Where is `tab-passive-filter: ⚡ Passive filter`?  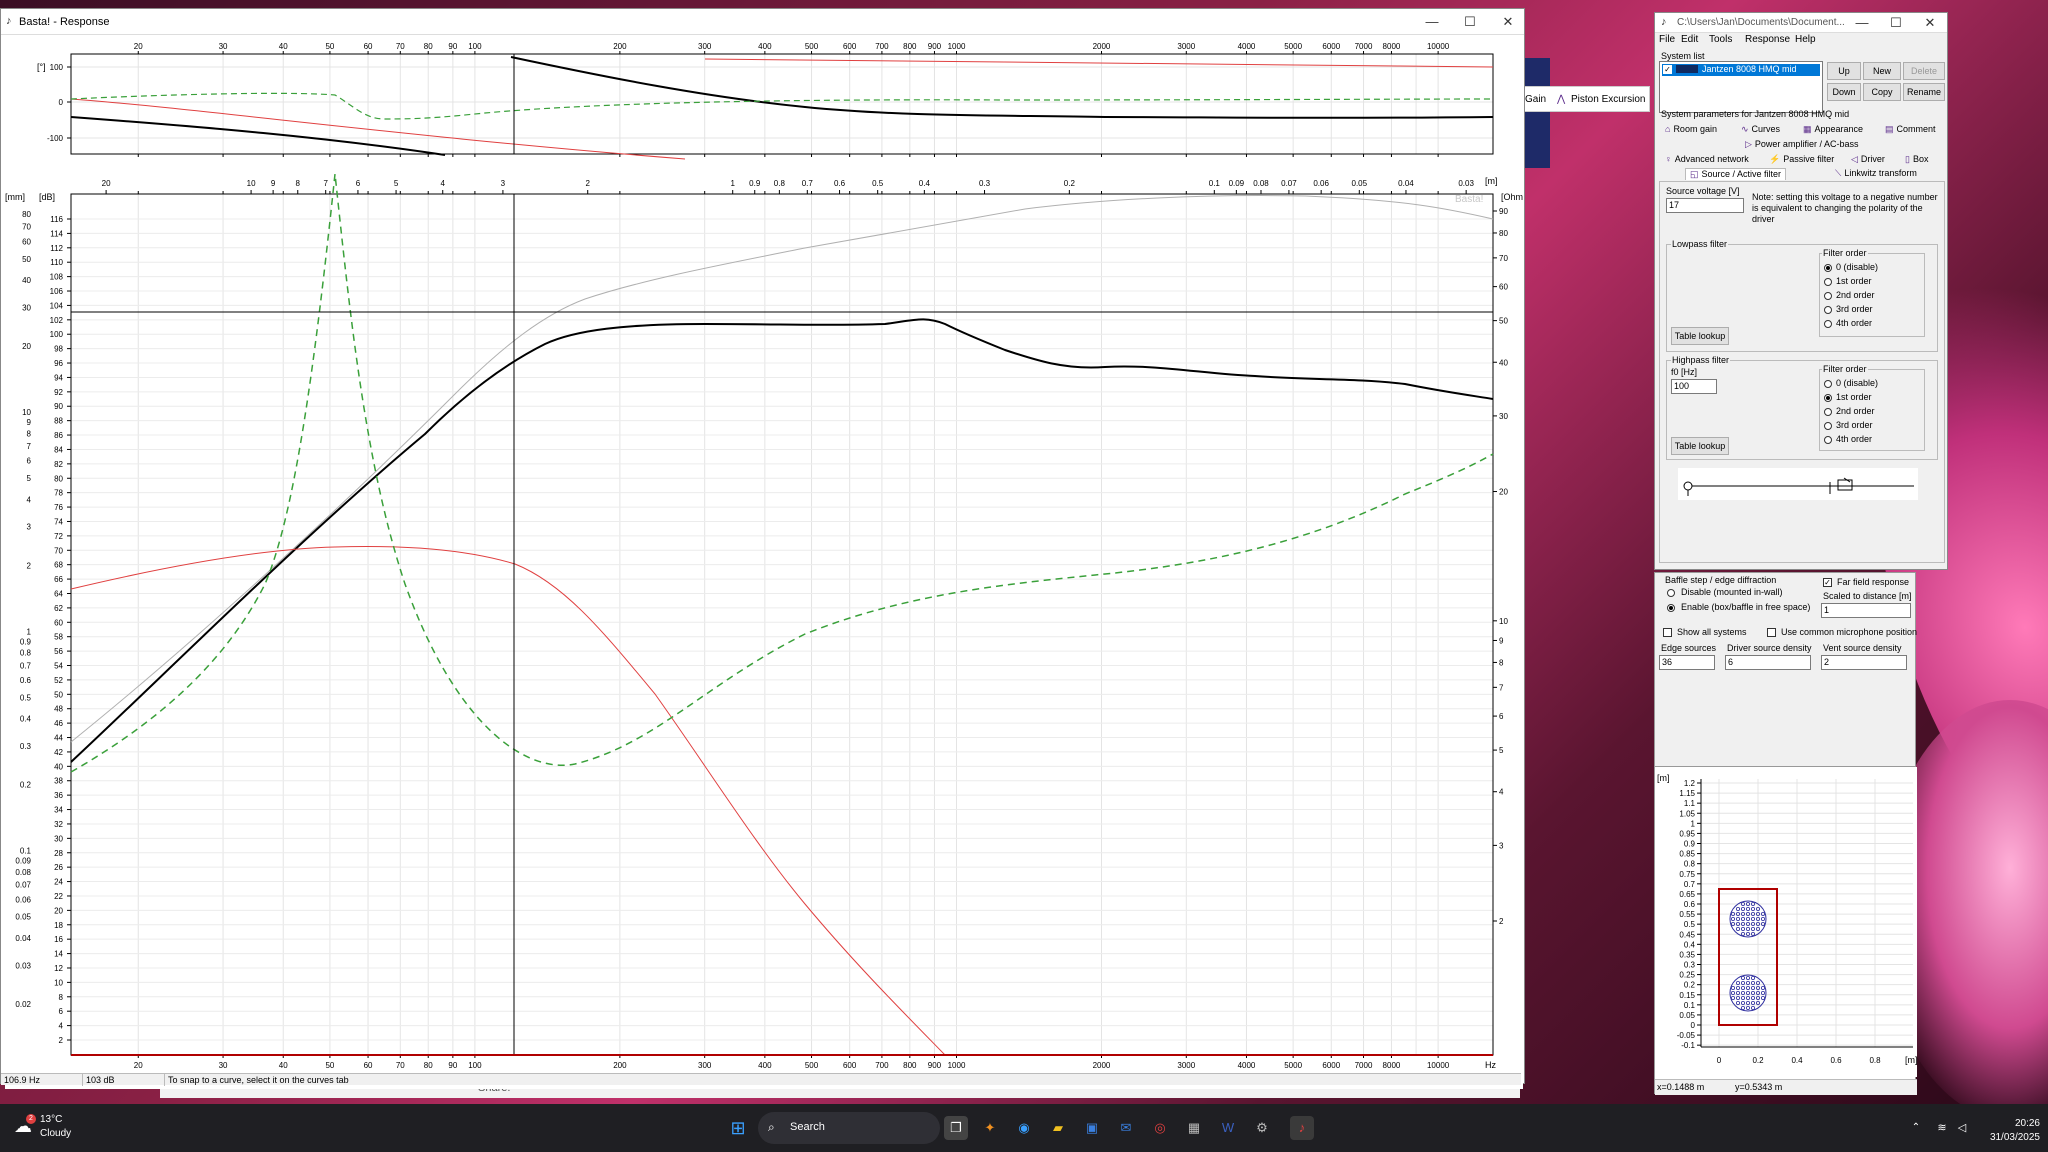 tab-passive-filter: ⚡ Passive filter is located at coordinates (1801, 159).